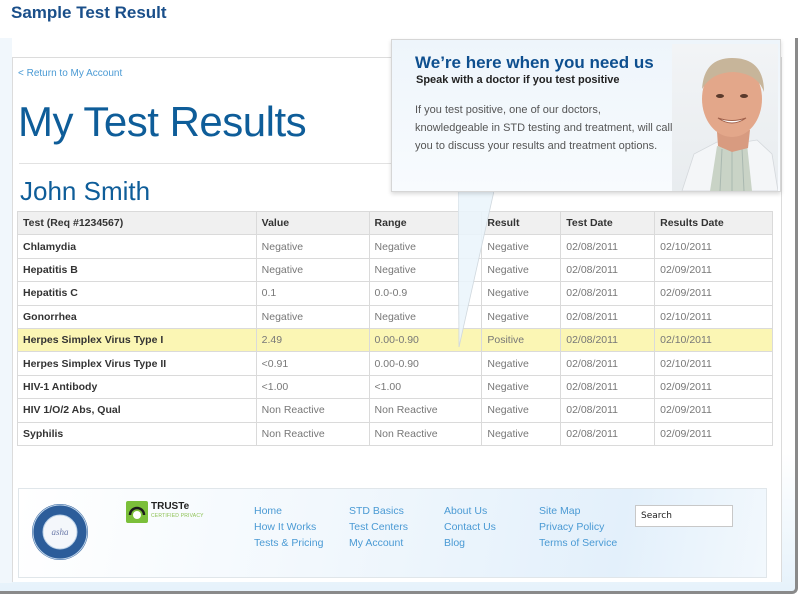  I want to click on footer-link-how-it-works: How It Works, so click(288, 527).